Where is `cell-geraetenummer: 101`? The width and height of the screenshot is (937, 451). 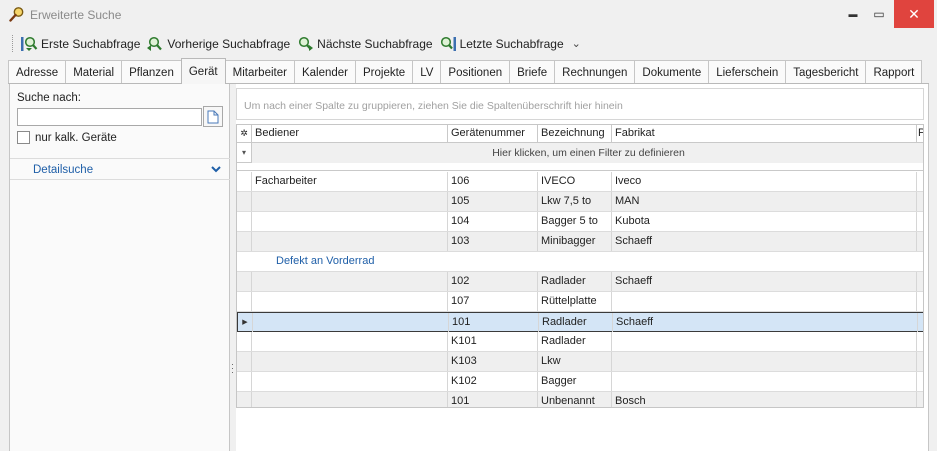
cell-geraetenummer: 101 is located at coordinates (493, 399).